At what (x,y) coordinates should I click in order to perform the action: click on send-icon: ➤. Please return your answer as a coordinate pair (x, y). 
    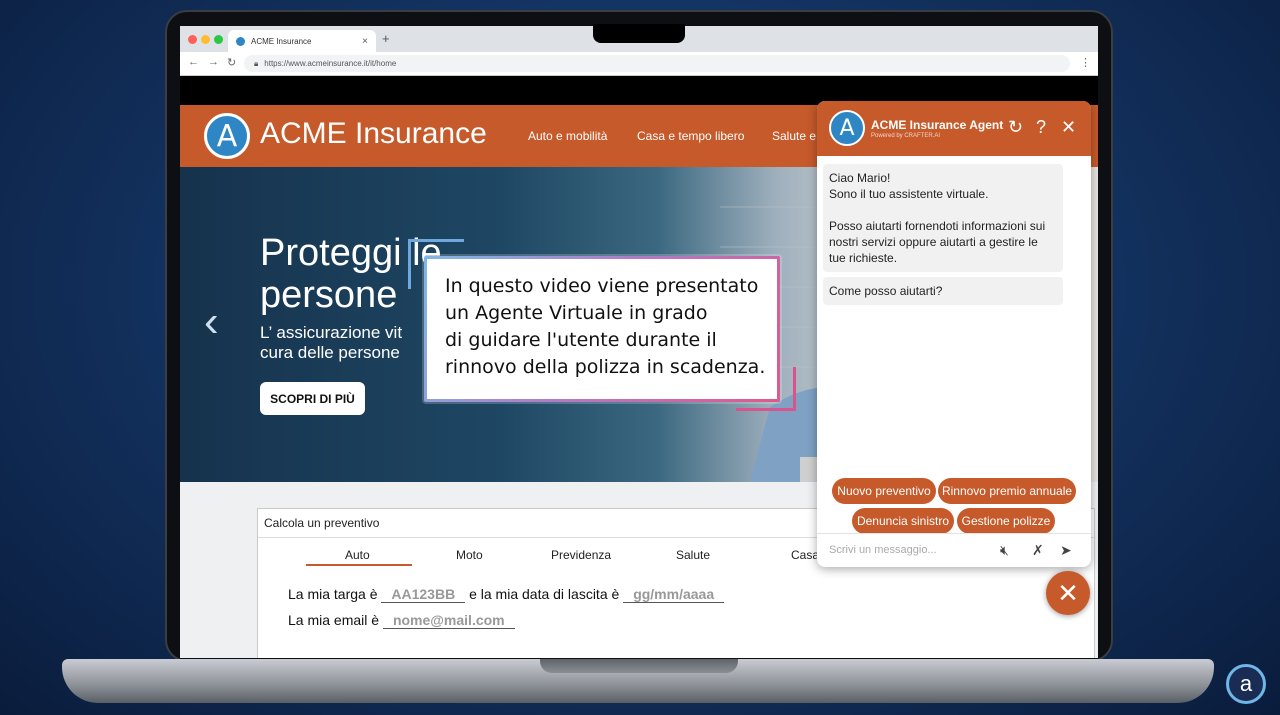
    Looking at the image, I should click on (1066, 550).